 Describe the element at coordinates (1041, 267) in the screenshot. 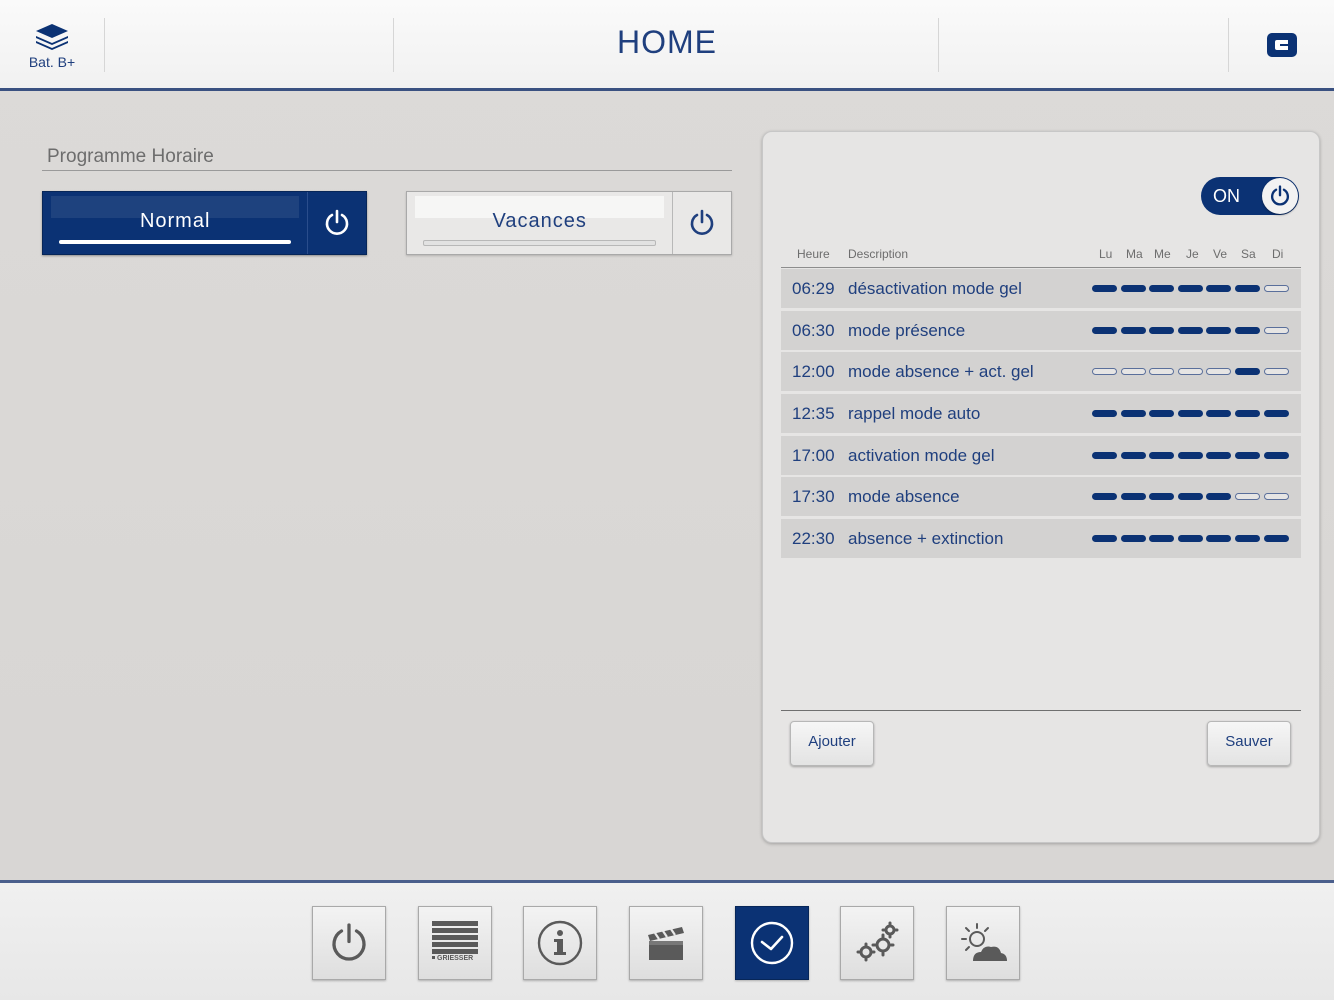

I see `table-header-divider` at that location.